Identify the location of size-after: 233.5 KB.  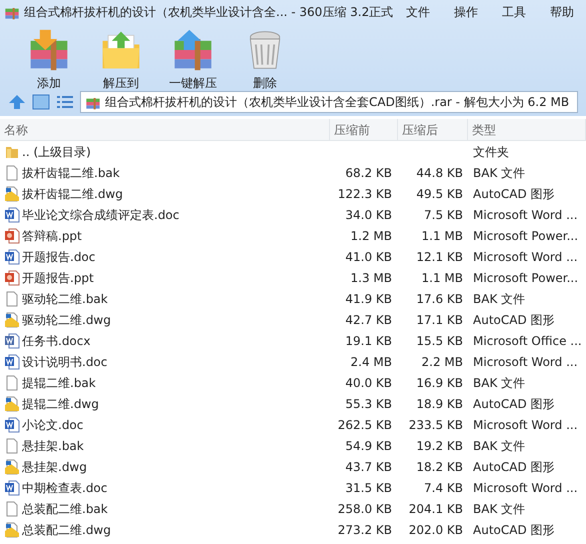
(435, 425).